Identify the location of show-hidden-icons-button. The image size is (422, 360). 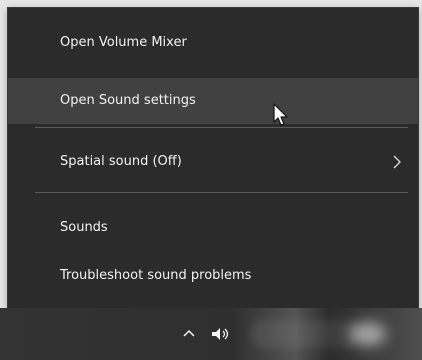
(189, 334).